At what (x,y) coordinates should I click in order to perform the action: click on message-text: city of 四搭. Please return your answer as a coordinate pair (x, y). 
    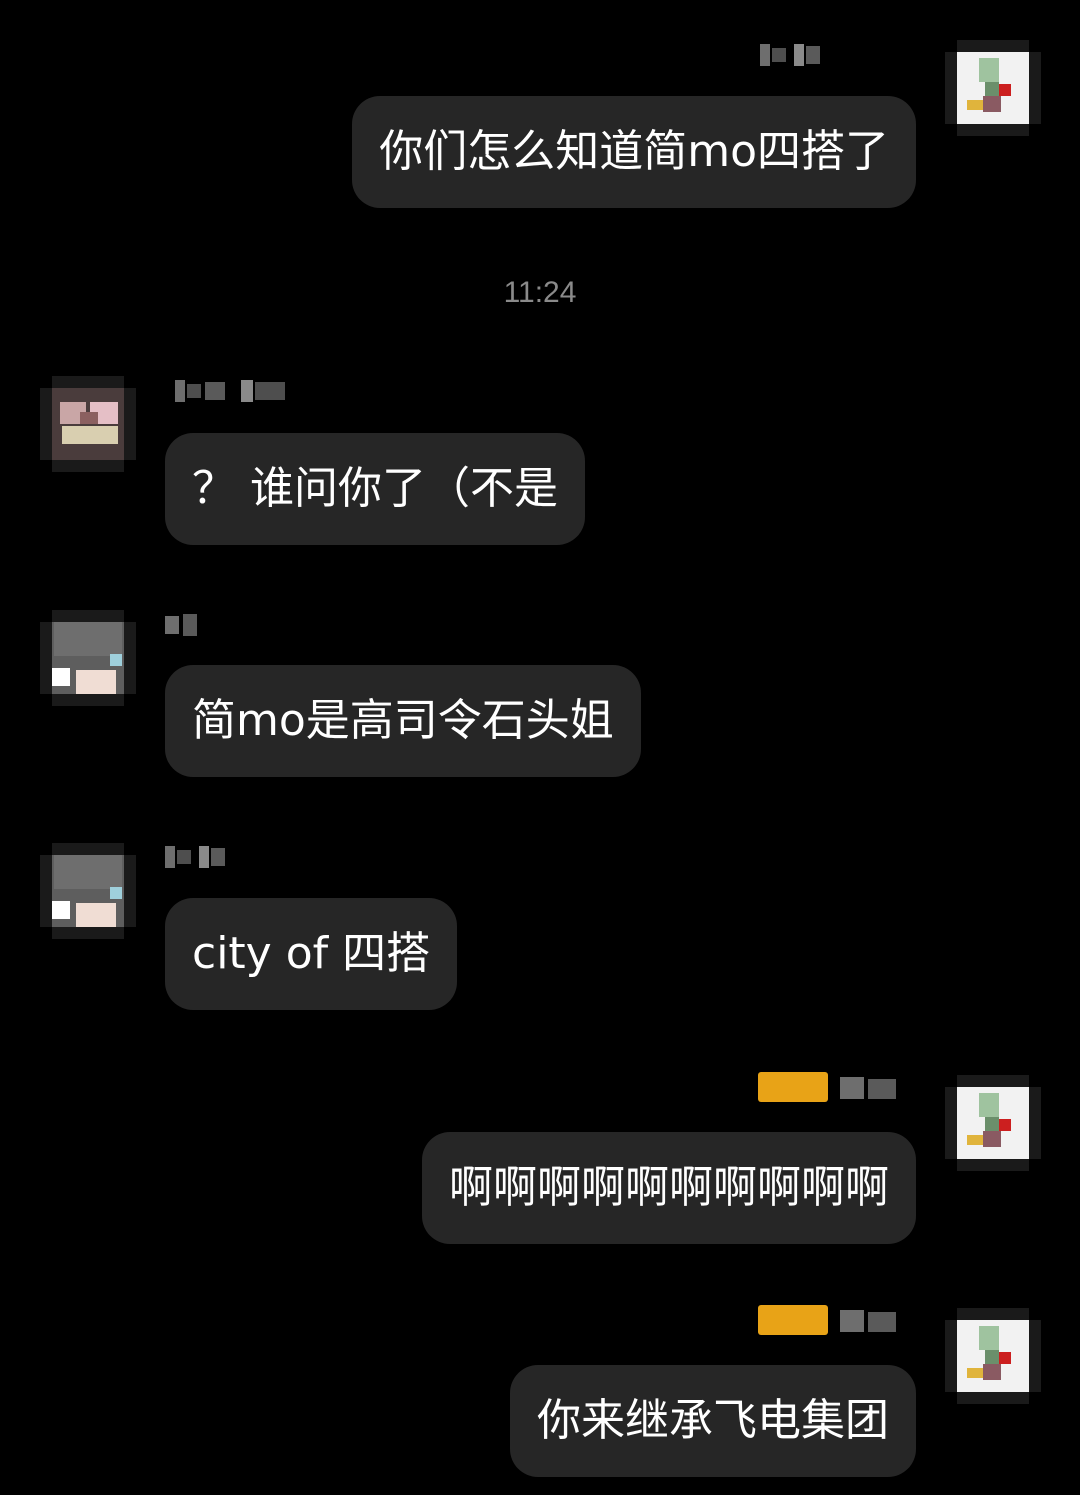
    Looking at the image, I should click on (311, 953).